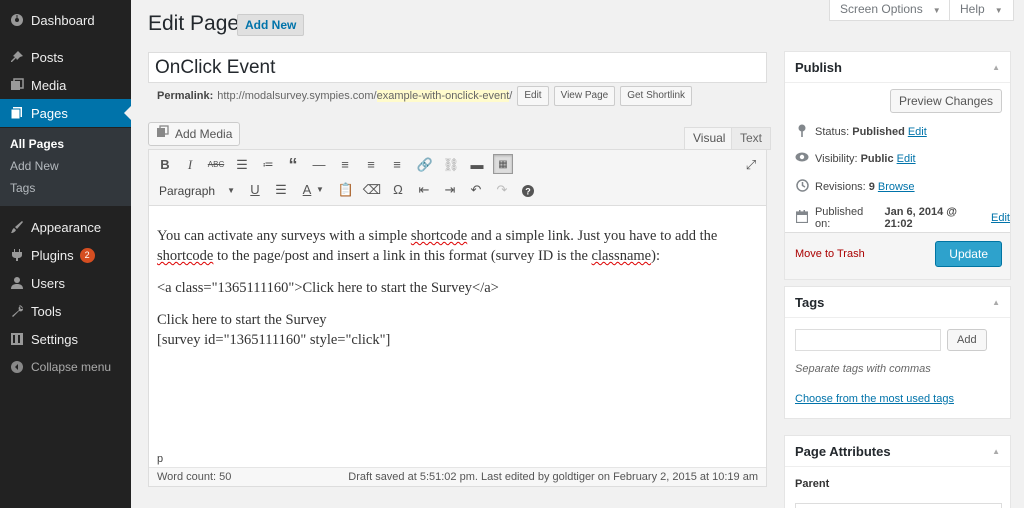 The image size is (1024, 508). I want to click on indent-icon: ⇥, so click(450, 190).